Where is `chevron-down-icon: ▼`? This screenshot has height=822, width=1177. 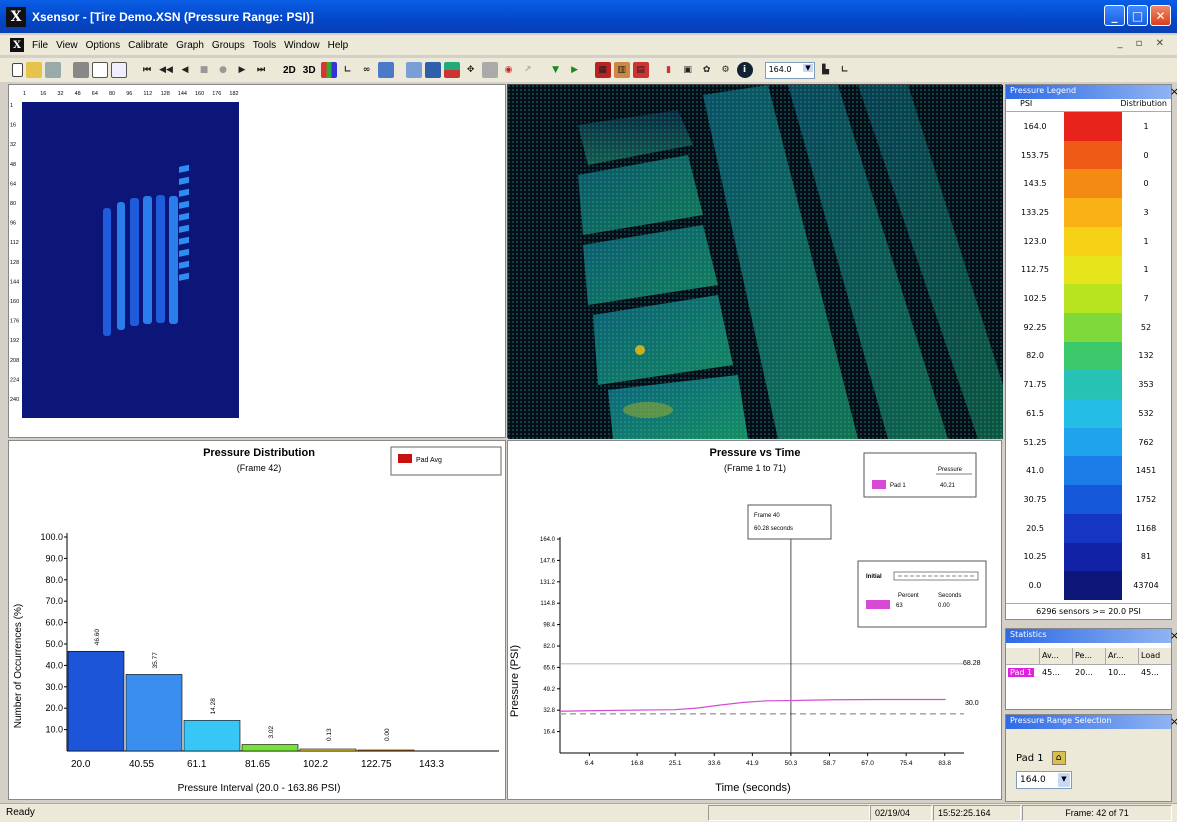
chevron-down-icon: ▼ is located at coordinates (1064, 780).